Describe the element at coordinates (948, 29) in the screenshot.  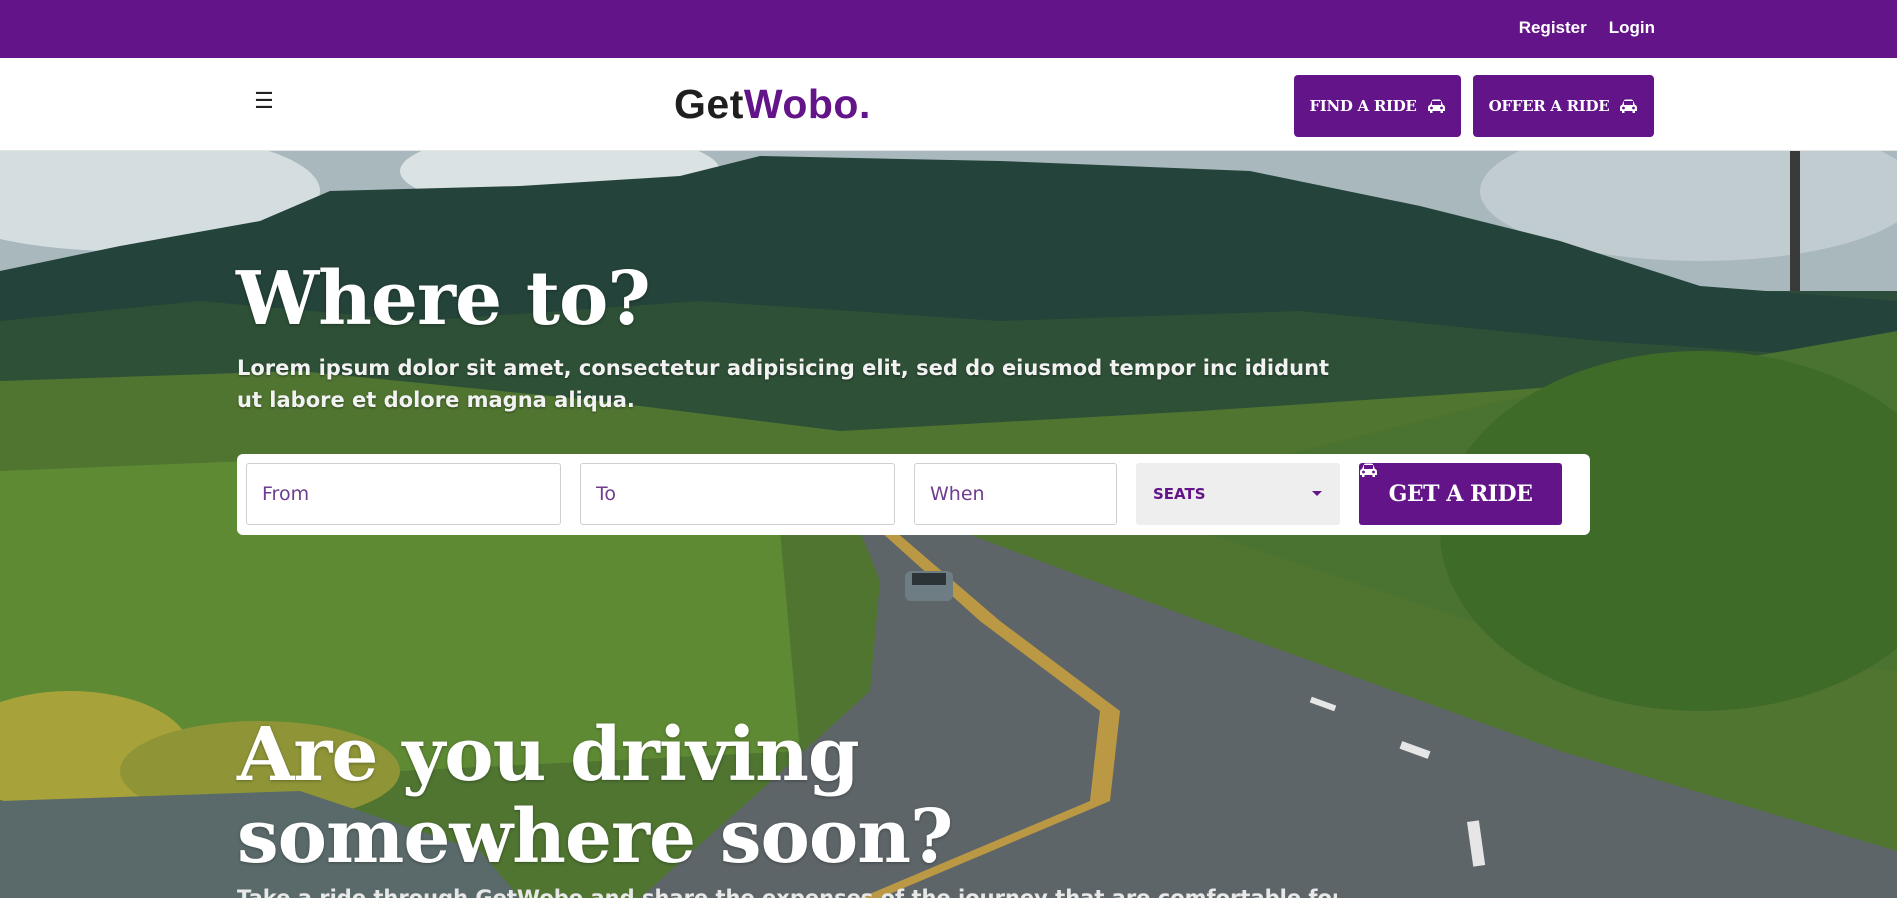
I see `top-bar: Register Login` at that location.